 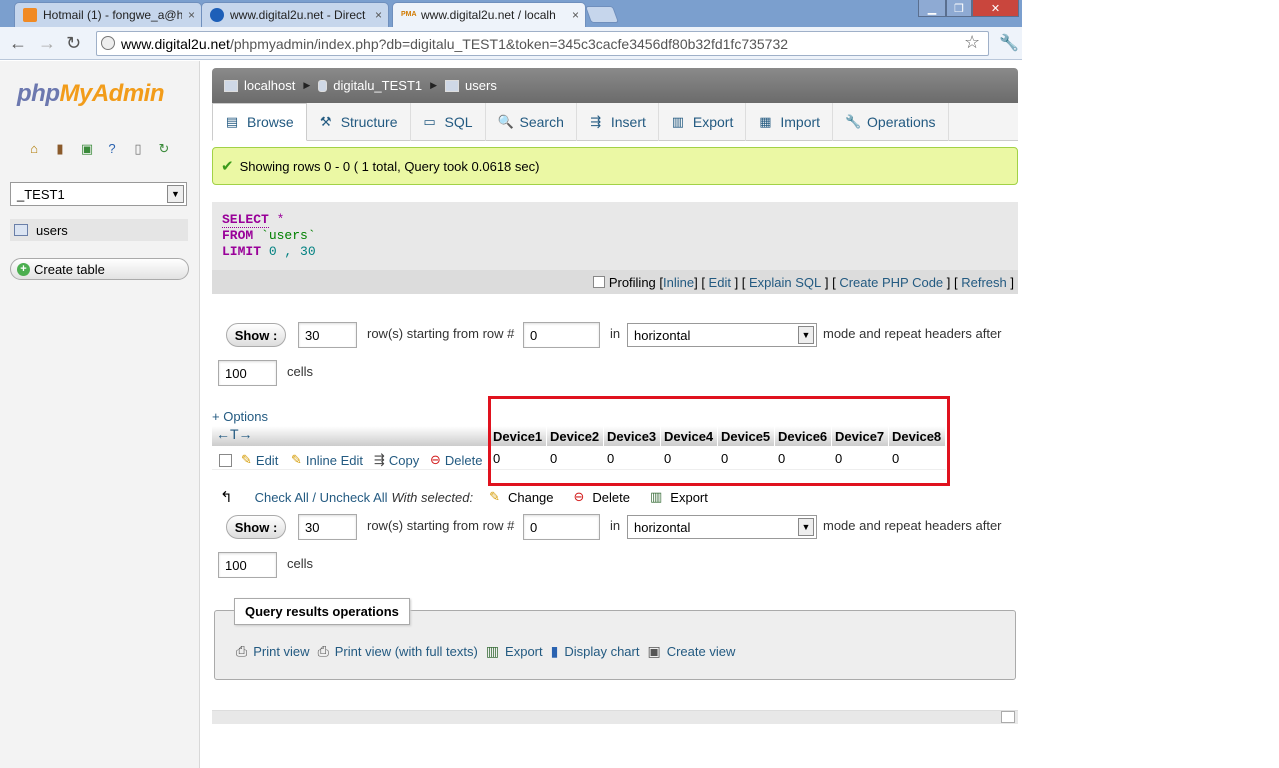 What do you see at coordinates (561, 527) in the screenshot?
I see `start-row-input-bottom: 0` at bounding box center [561, 527].